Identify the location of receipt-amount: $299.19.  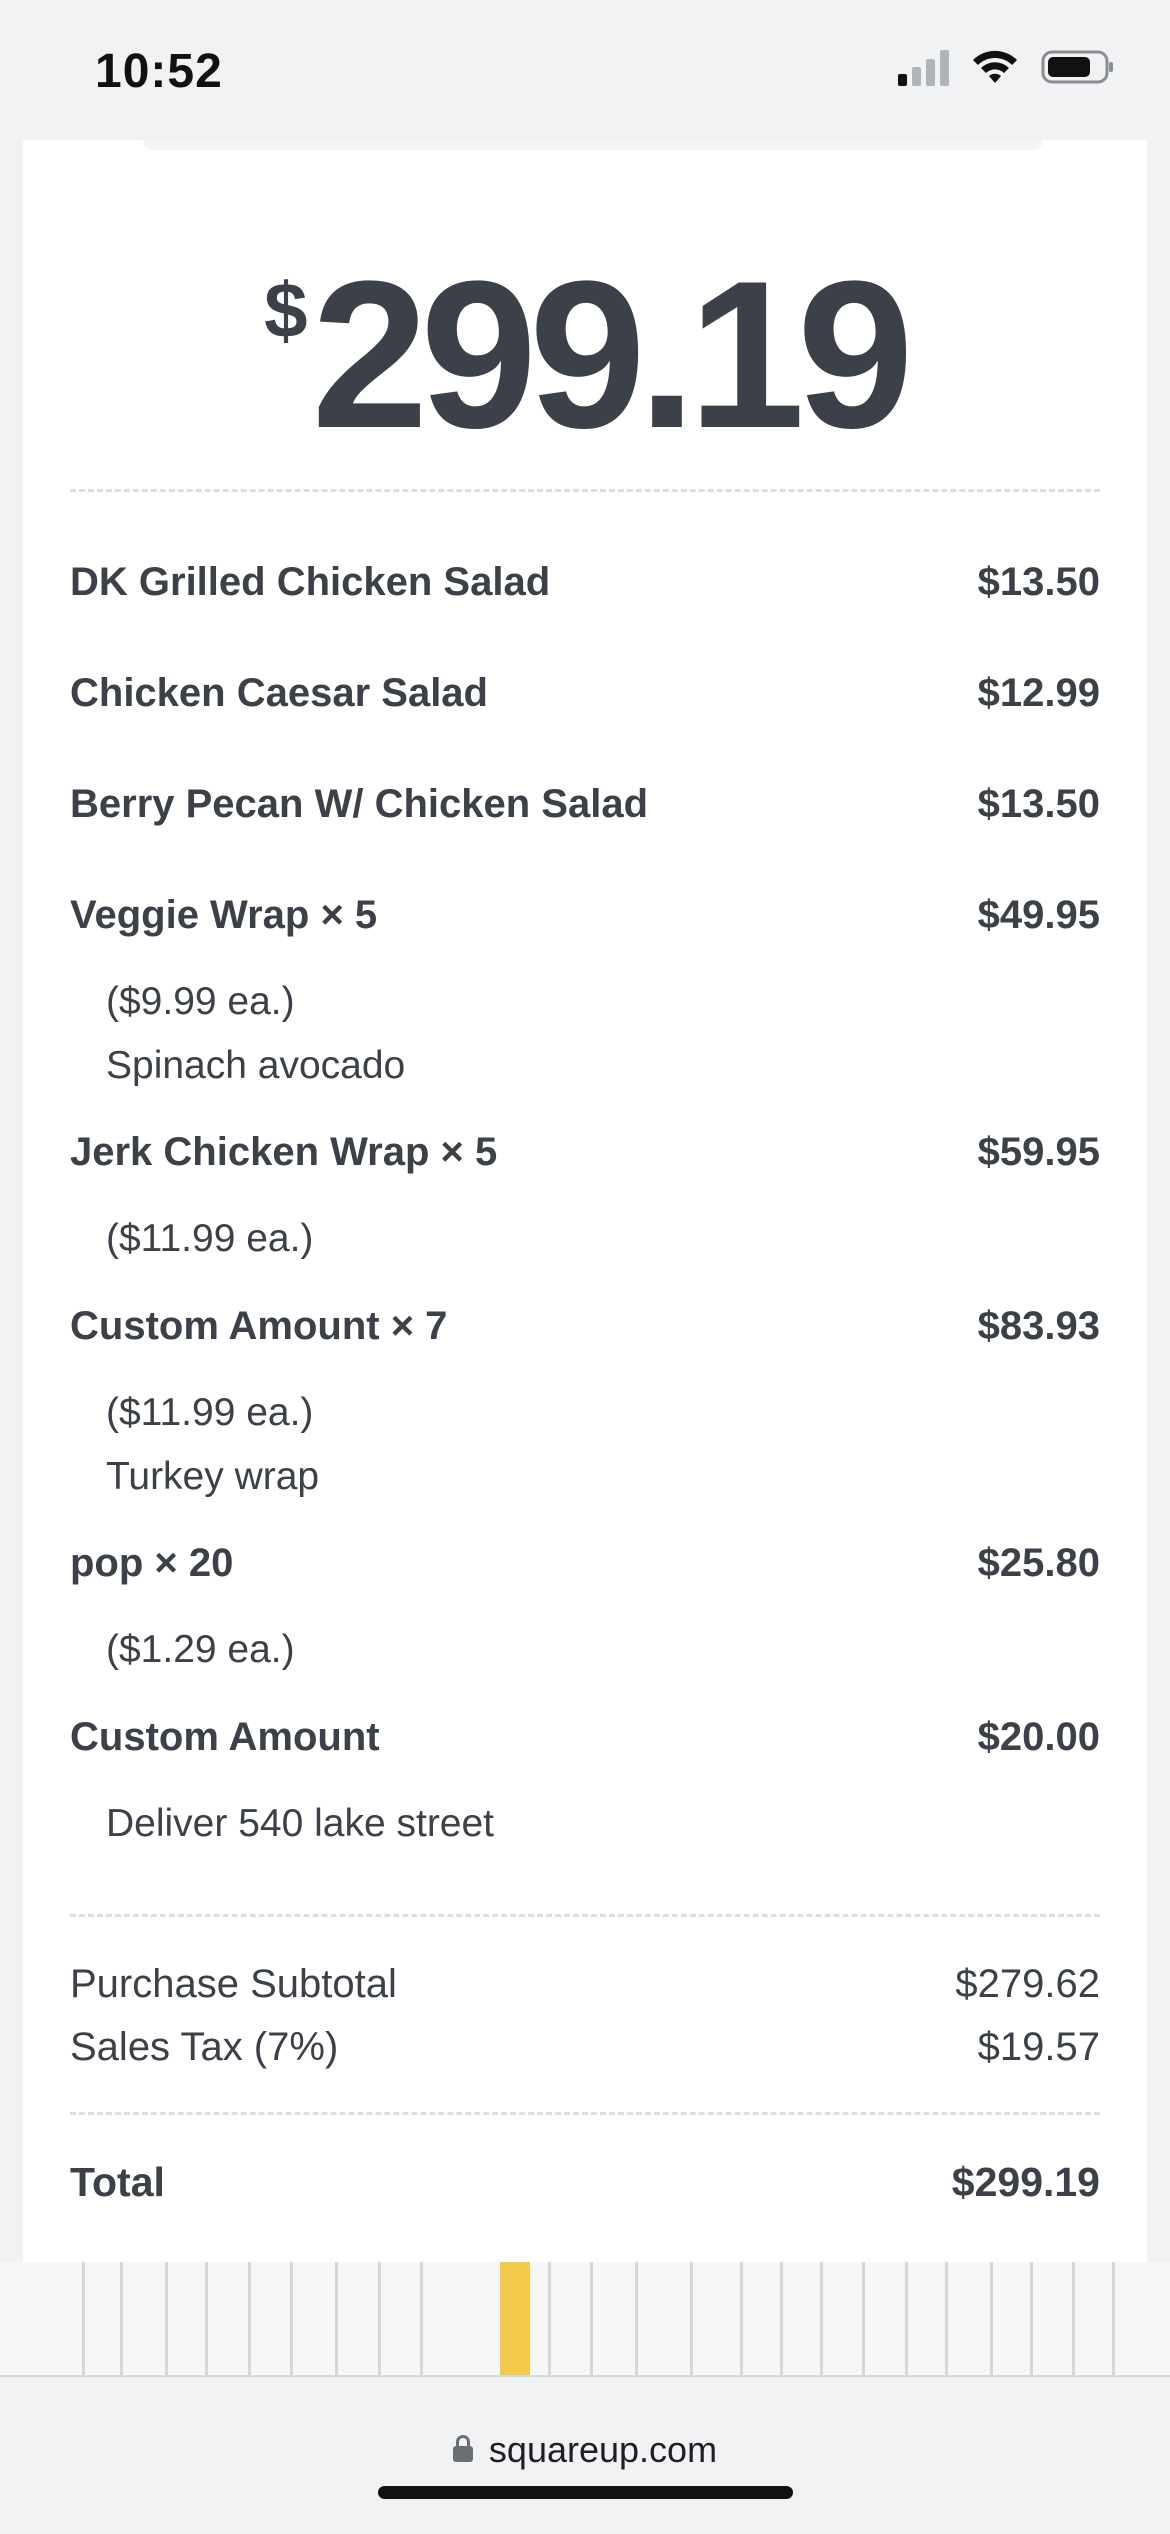
(585, 355).